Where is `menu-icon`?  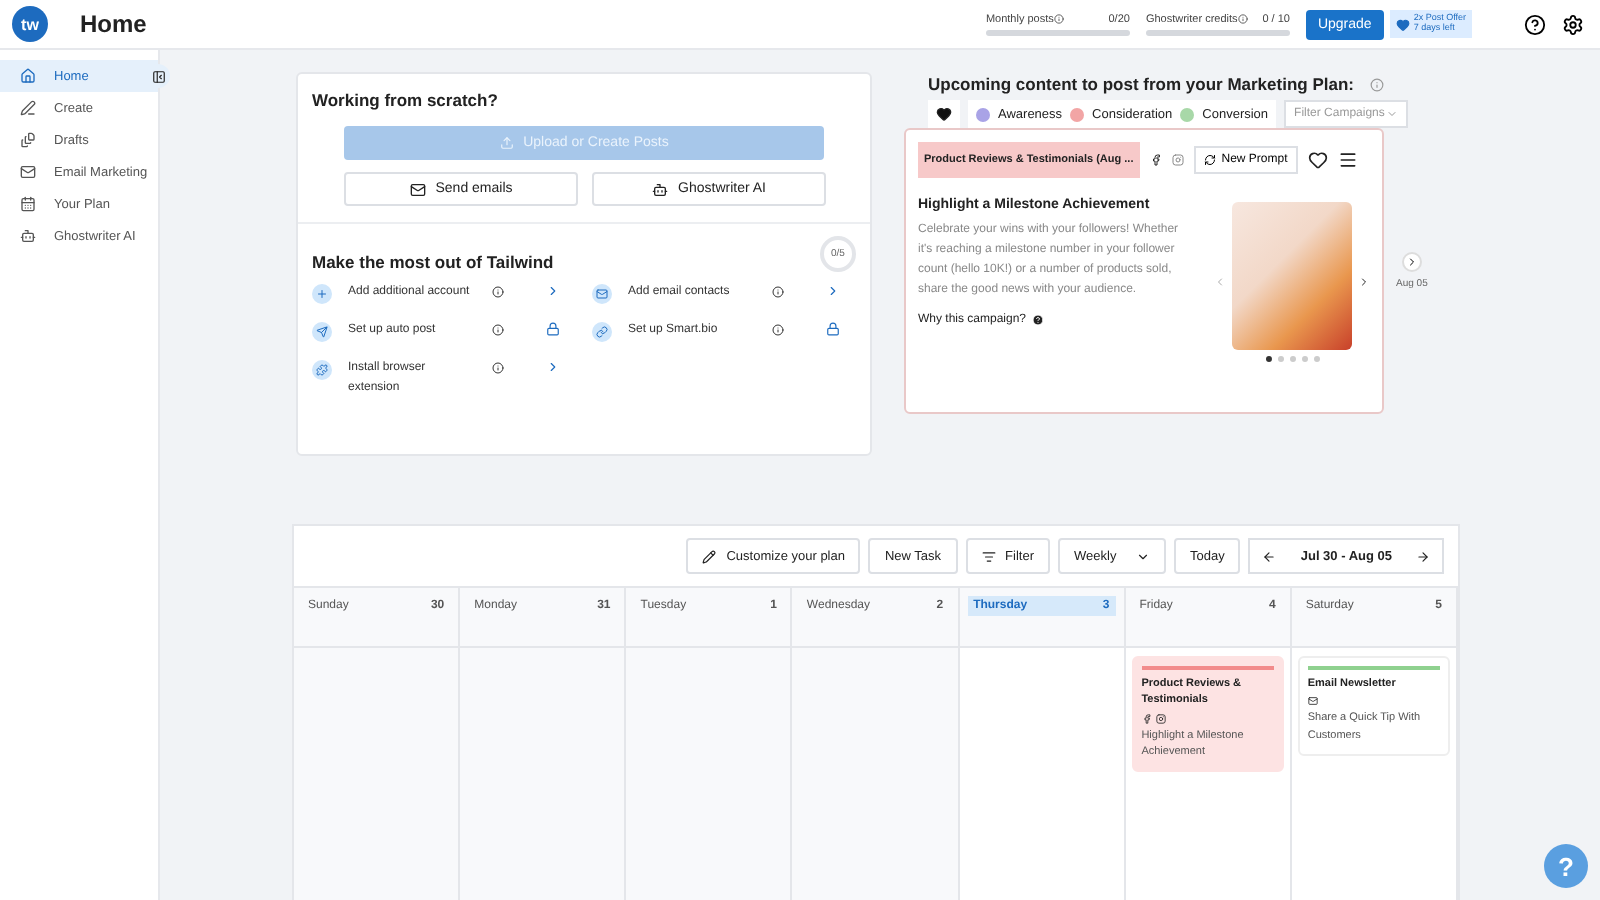
menu-icon is located at coordinates (1347, 160).